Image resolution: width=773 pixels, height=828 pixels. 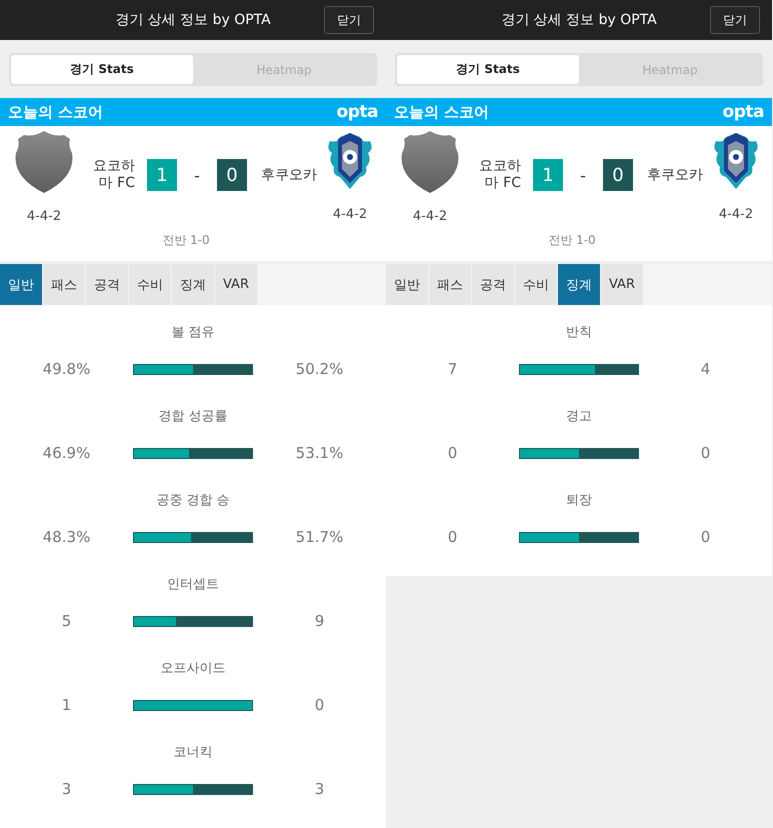 I want to click on away-value: 9, so click(x=320, y=621).